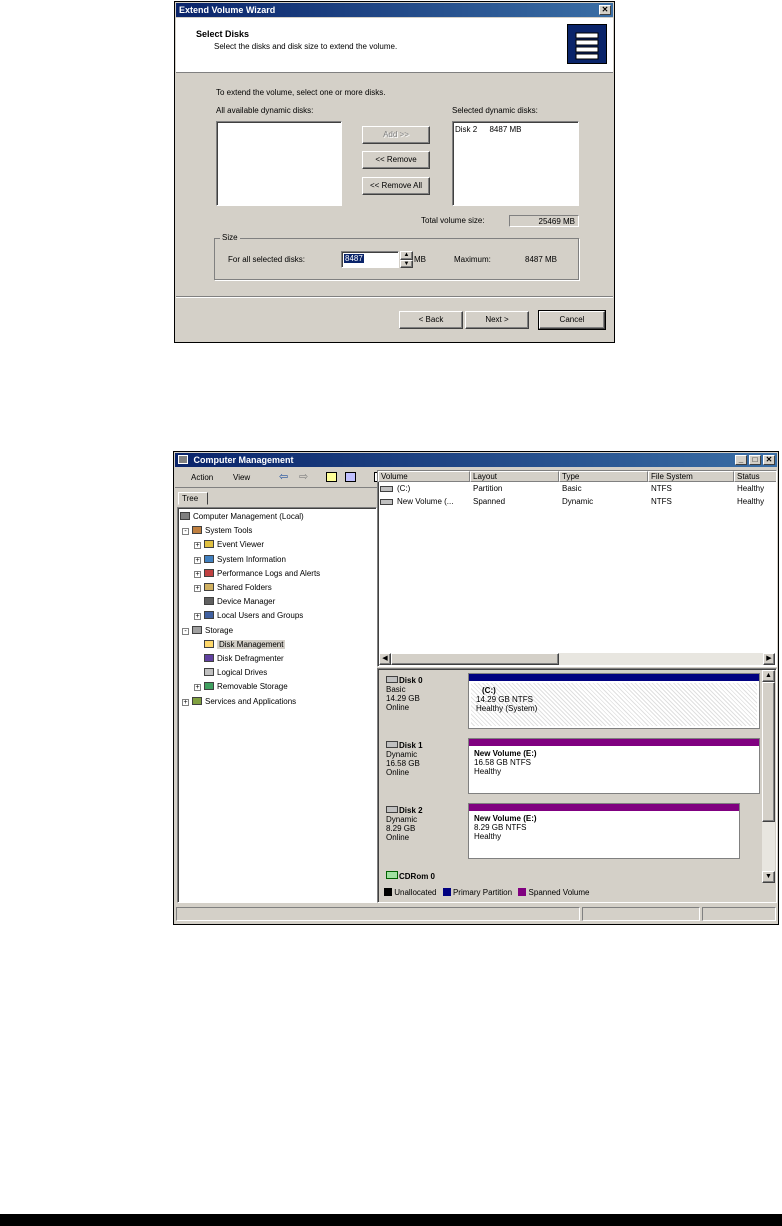  What do you see at coordinates (488, 129) in the screenshot?
I see `list-item: Disk 2 8487 MB` at bounding box center [488, 129].